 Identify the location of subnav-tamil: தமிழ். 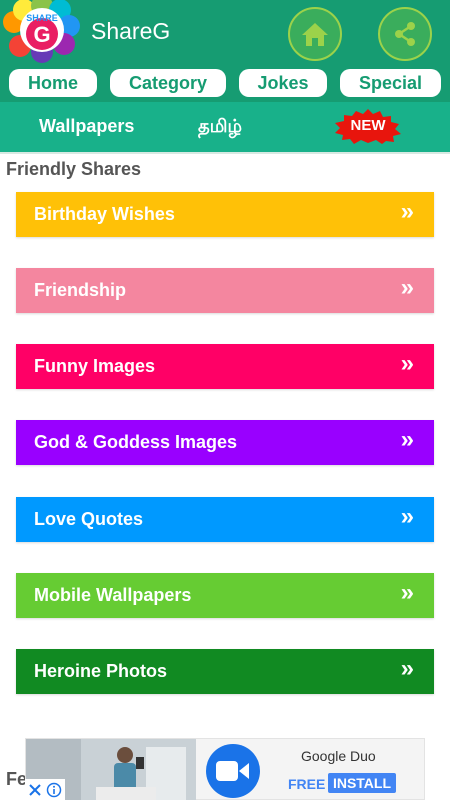
(220, 127).